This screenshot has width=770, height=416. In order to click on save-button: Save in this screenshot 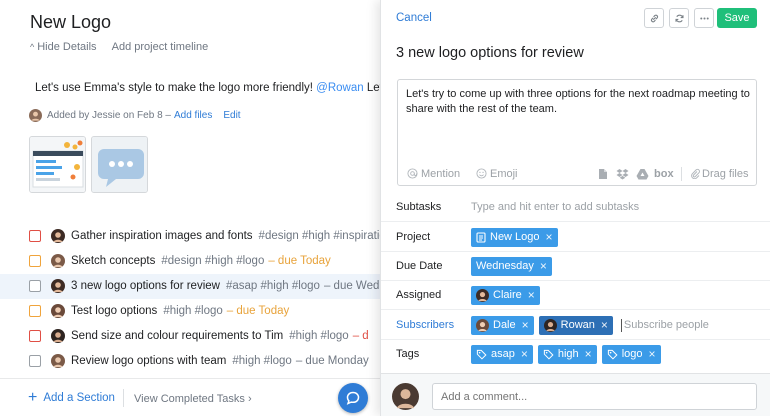, I will do `click(737, 18)`.